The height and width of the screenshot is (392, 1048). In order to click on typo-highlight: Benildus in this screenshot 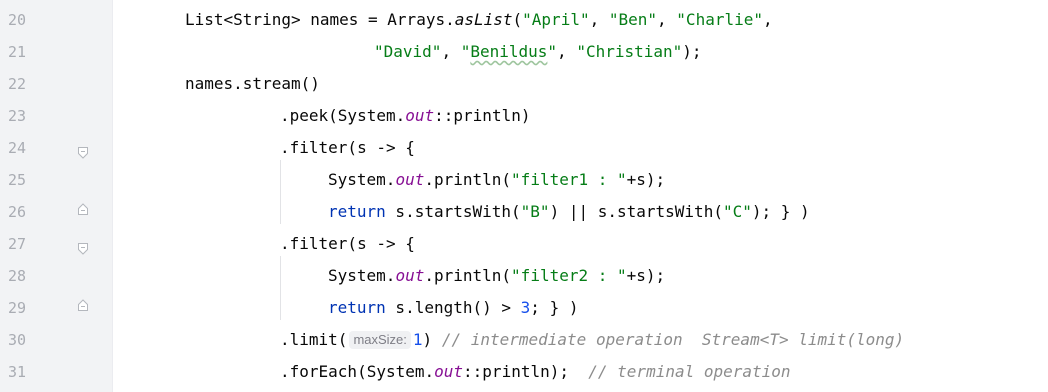, I will do `click(509, 51)`.